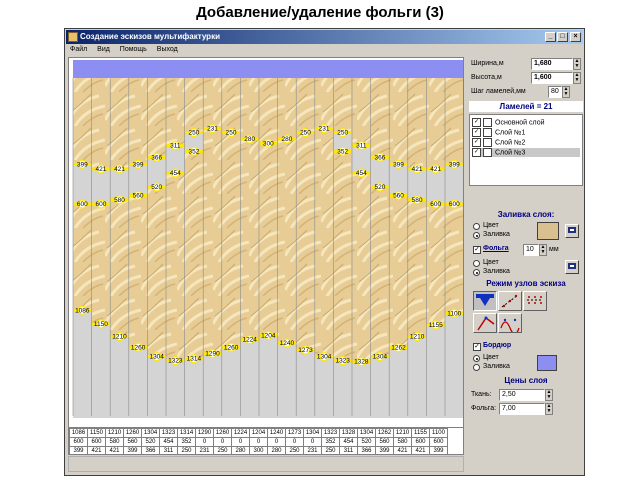 The width and height of the screenshot is (640, 480). I want to click on border-color-label: Цвет, so click(491, 357).